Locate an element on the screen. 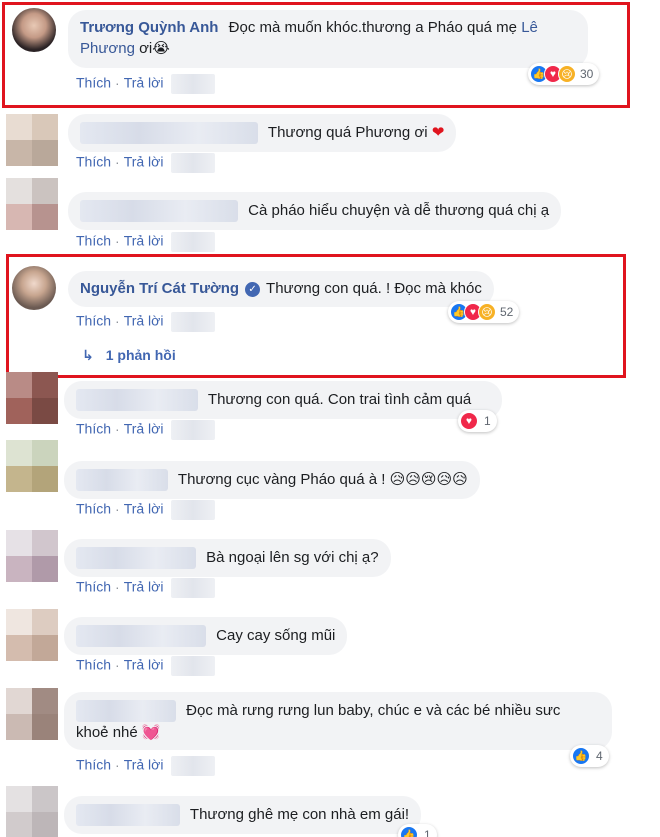 The width and height of the screenshot is (660, 837). love-reaction-icon: ♥ is located at coordinates (469, 421).